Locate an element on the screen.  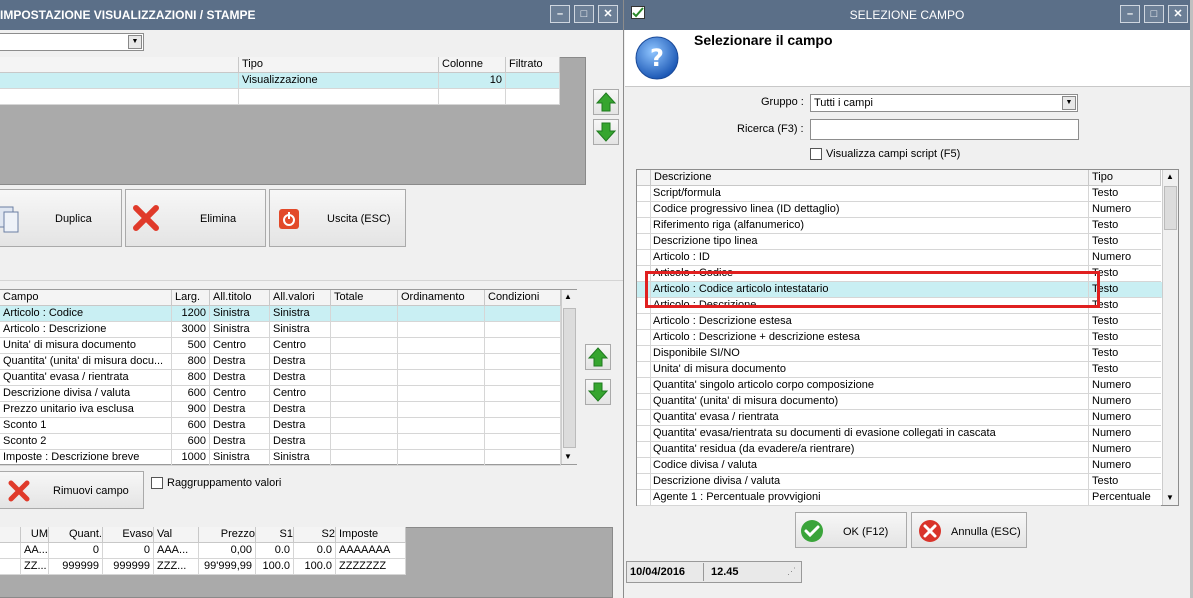
fields-cell: 1200 is located at coordinates (191, 314).